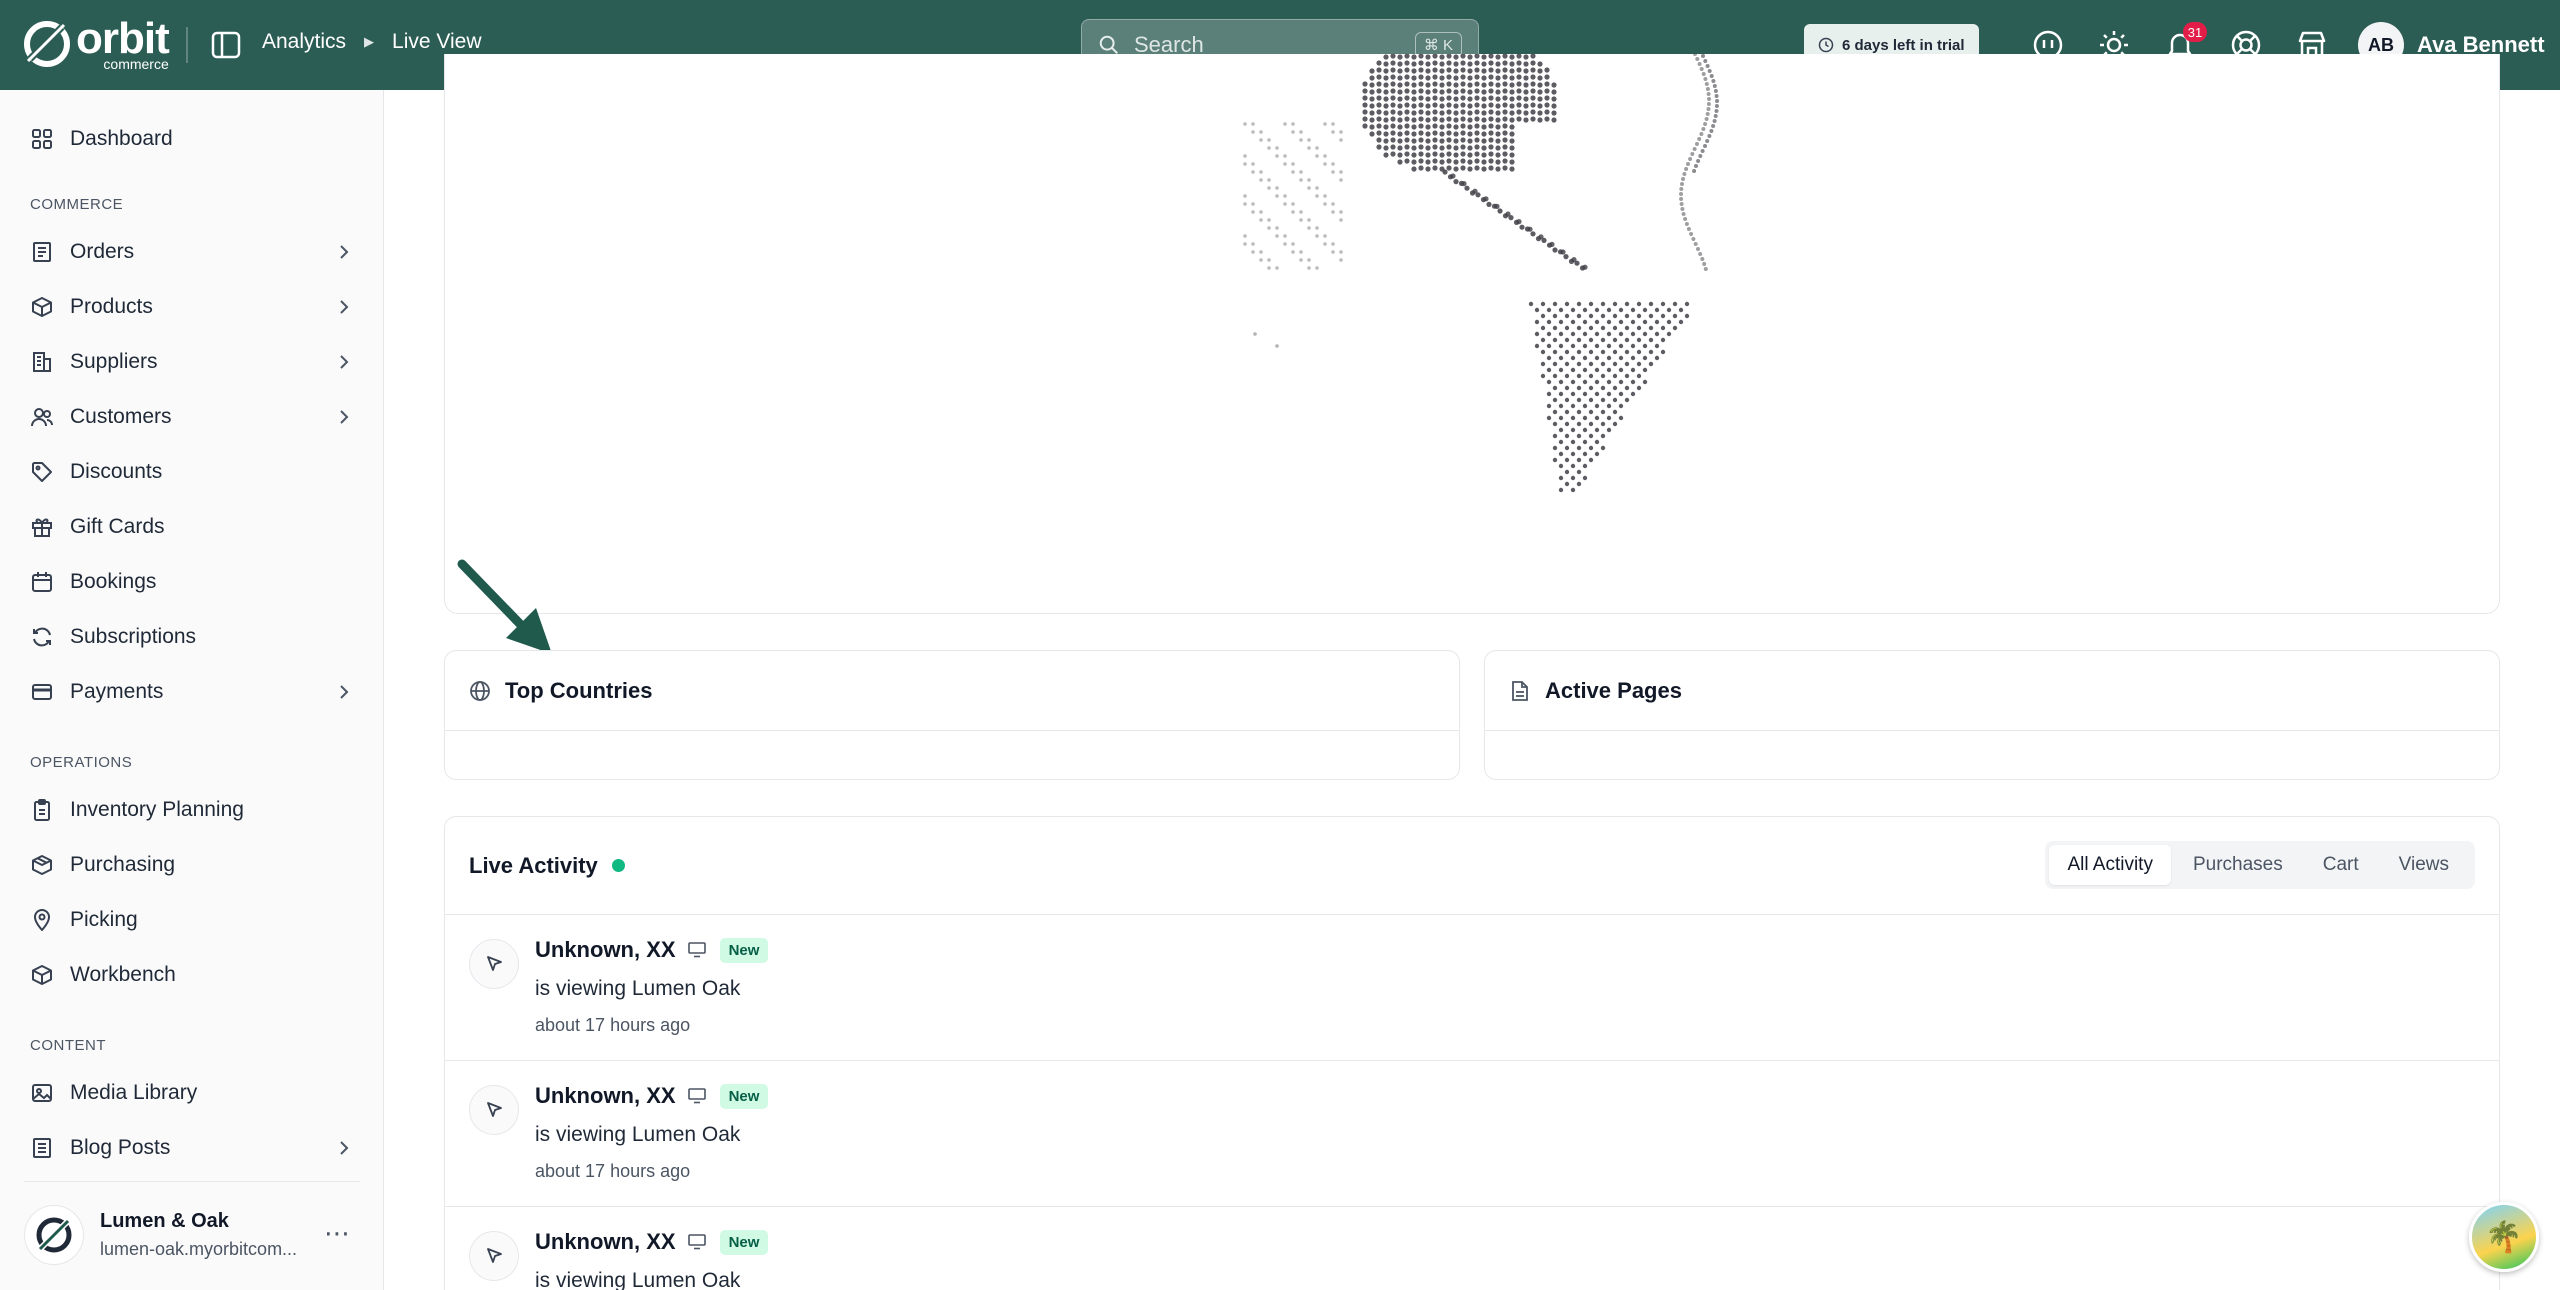 The width and height of the screenshot is (2560, 1290). What do you see at coordinates (1992, 691) in the screenshot?
I see `active-pages-header: Active Pages` at bounding box center [1992, 691].